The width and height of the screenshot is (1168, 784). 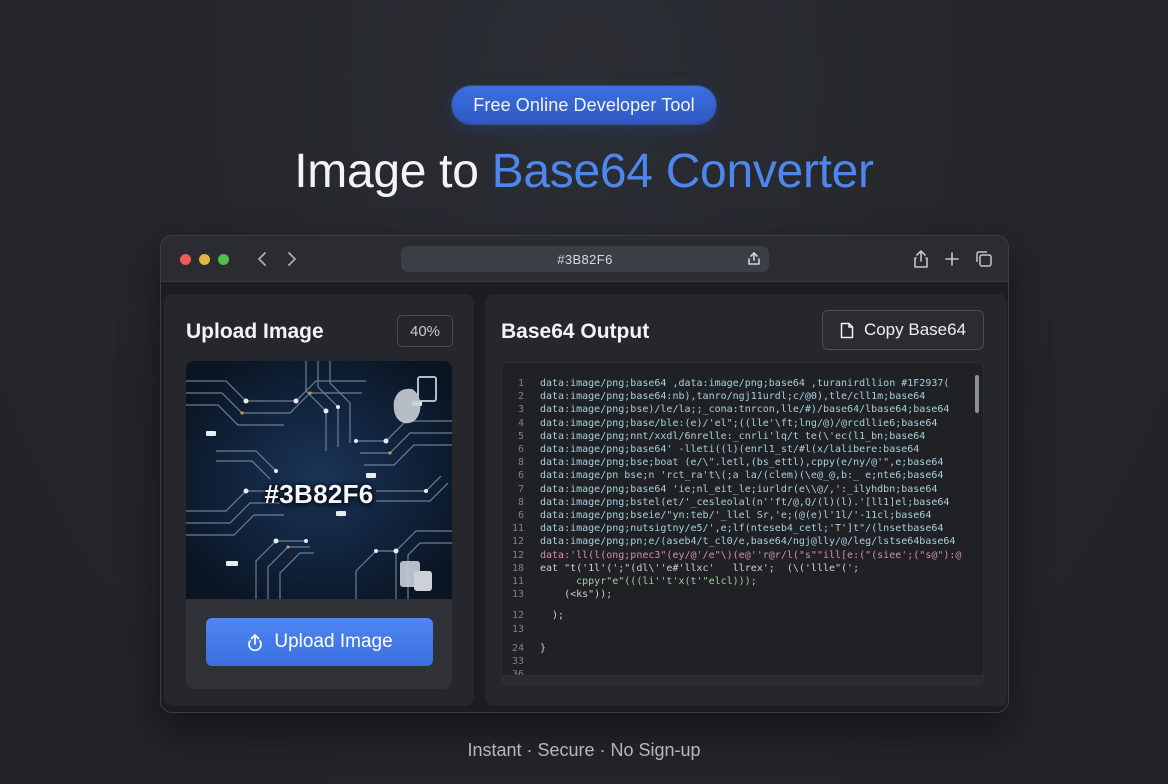 What do you see at coordinates (977, 394) in the screenshot?
I see `scrollbar` at bounding box center [977, 394].